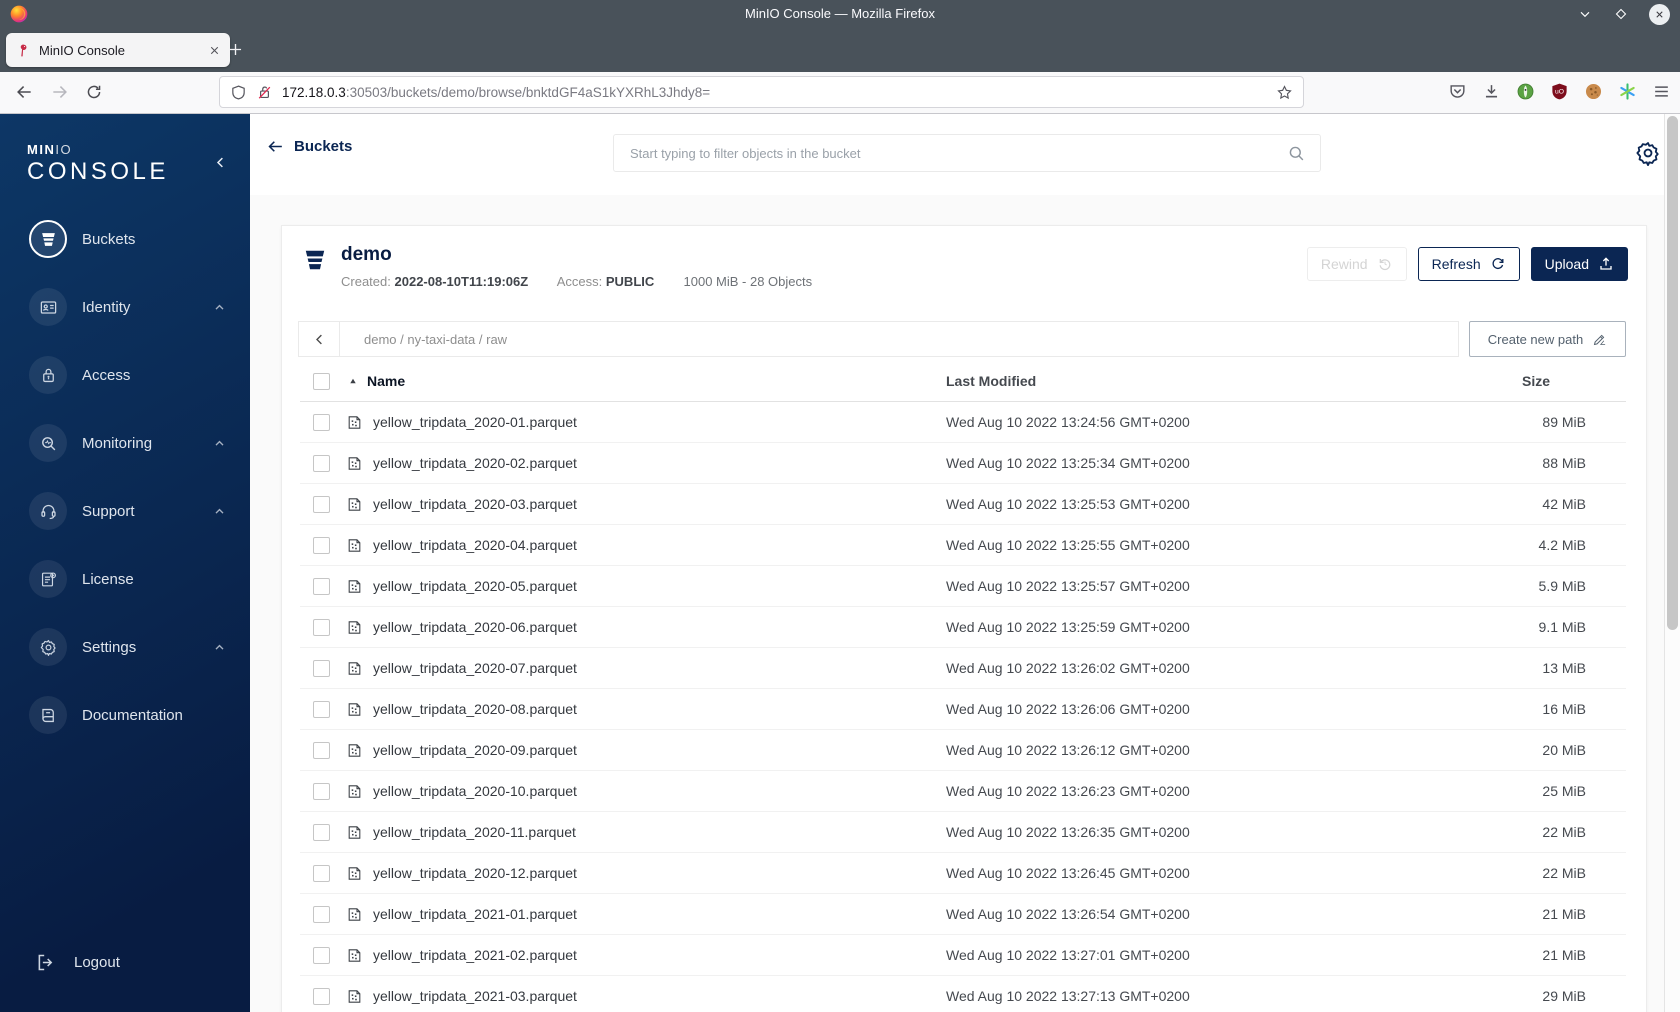 Image resolution: width=1680 pixels, height=1012 pixels. What do you see at coordinates (1468, 264) in the screenshot?
I see `refresh-button: Refresh` at bounding box center [1468, 264].